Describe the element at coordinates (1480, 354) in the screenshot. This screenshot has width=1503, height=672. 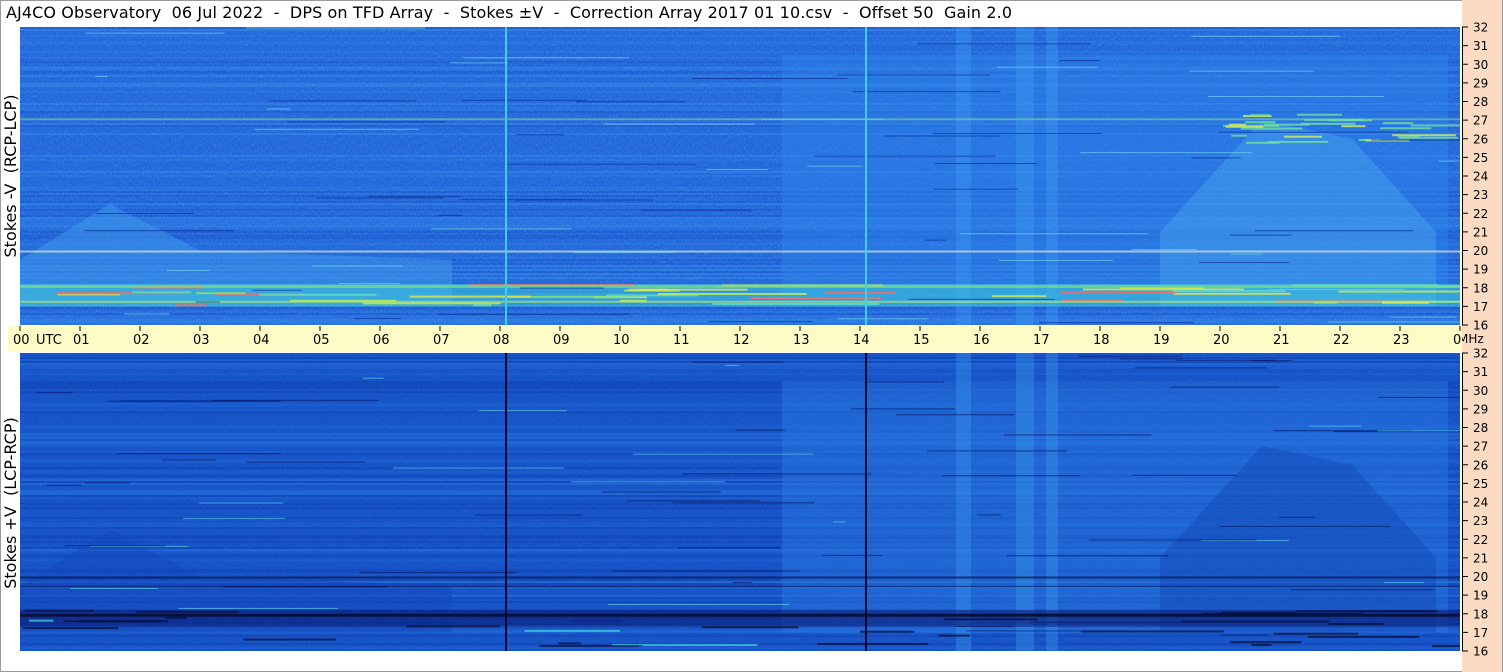
I see `freq-tick-label: 32` at that location.